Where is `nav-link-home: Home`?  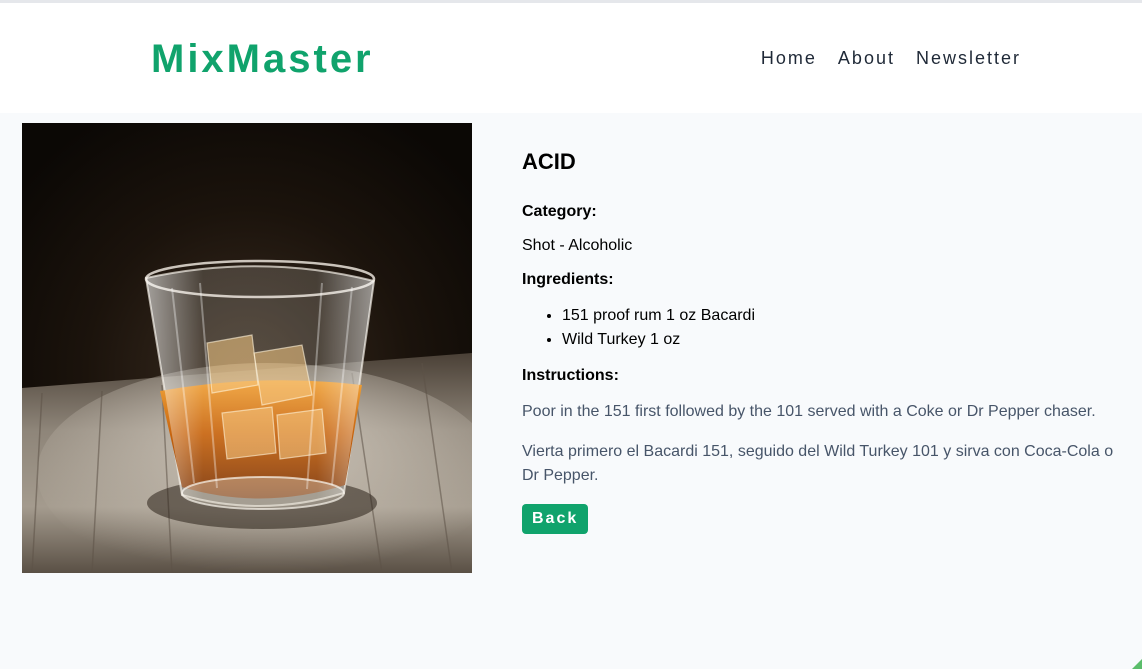
nav-link-home: Home is located at coordinates (789, 58).